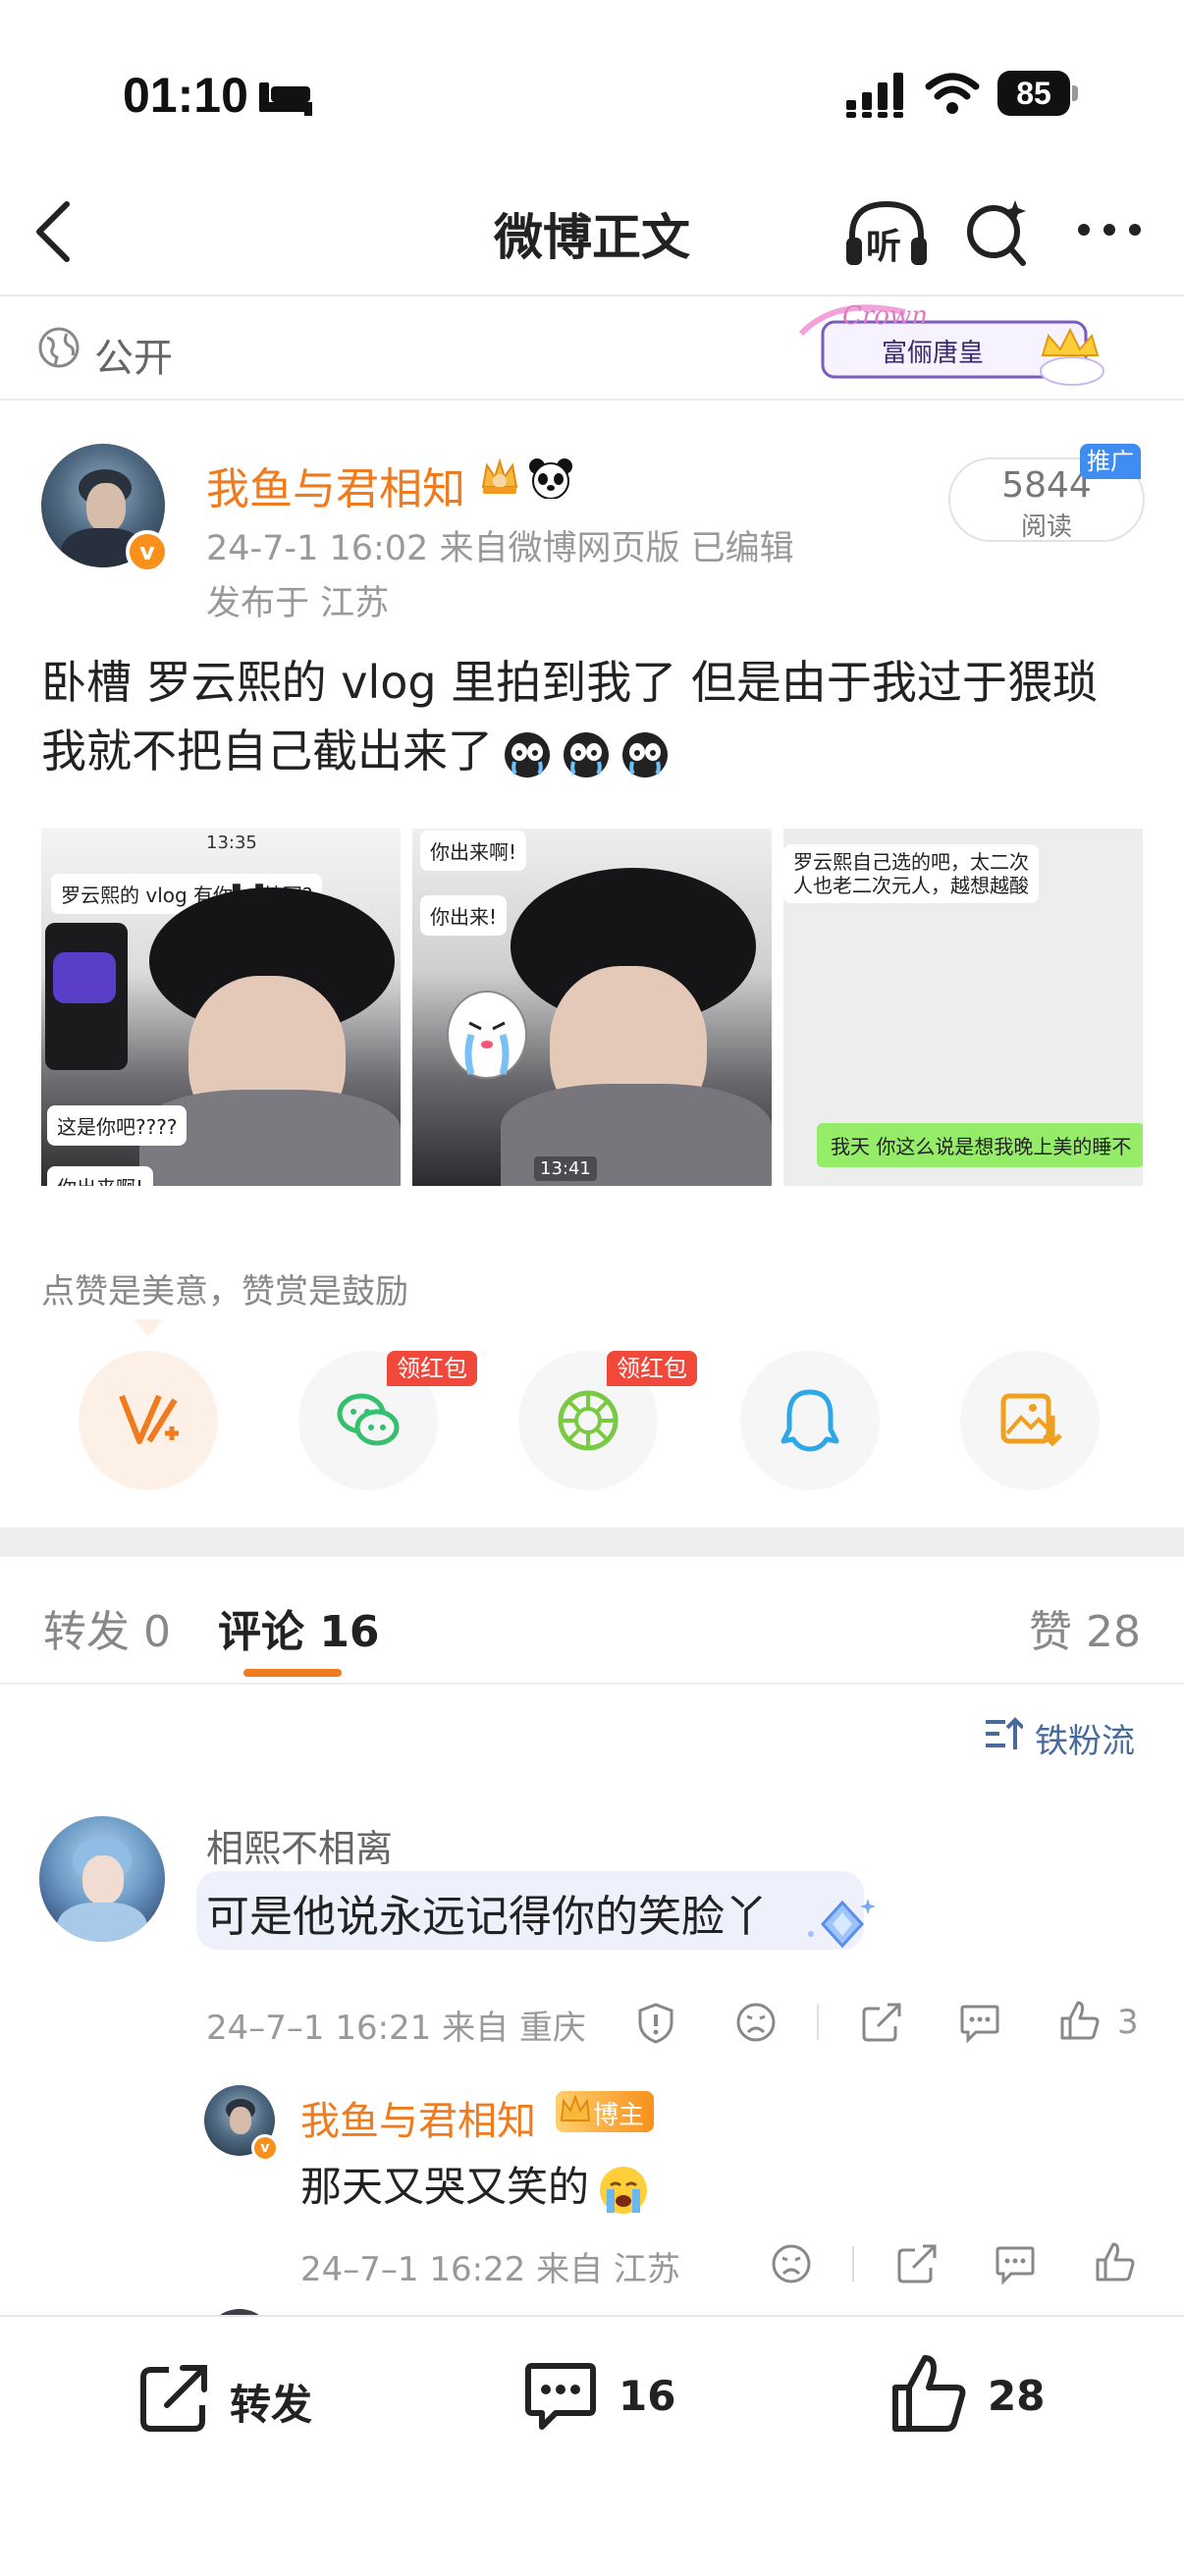 This screenshot has width=1184, height=2576. Describe the element at coordinates (299, 1845) in the screenshot. I see `commenter-name: 相熙不相离` at that location.